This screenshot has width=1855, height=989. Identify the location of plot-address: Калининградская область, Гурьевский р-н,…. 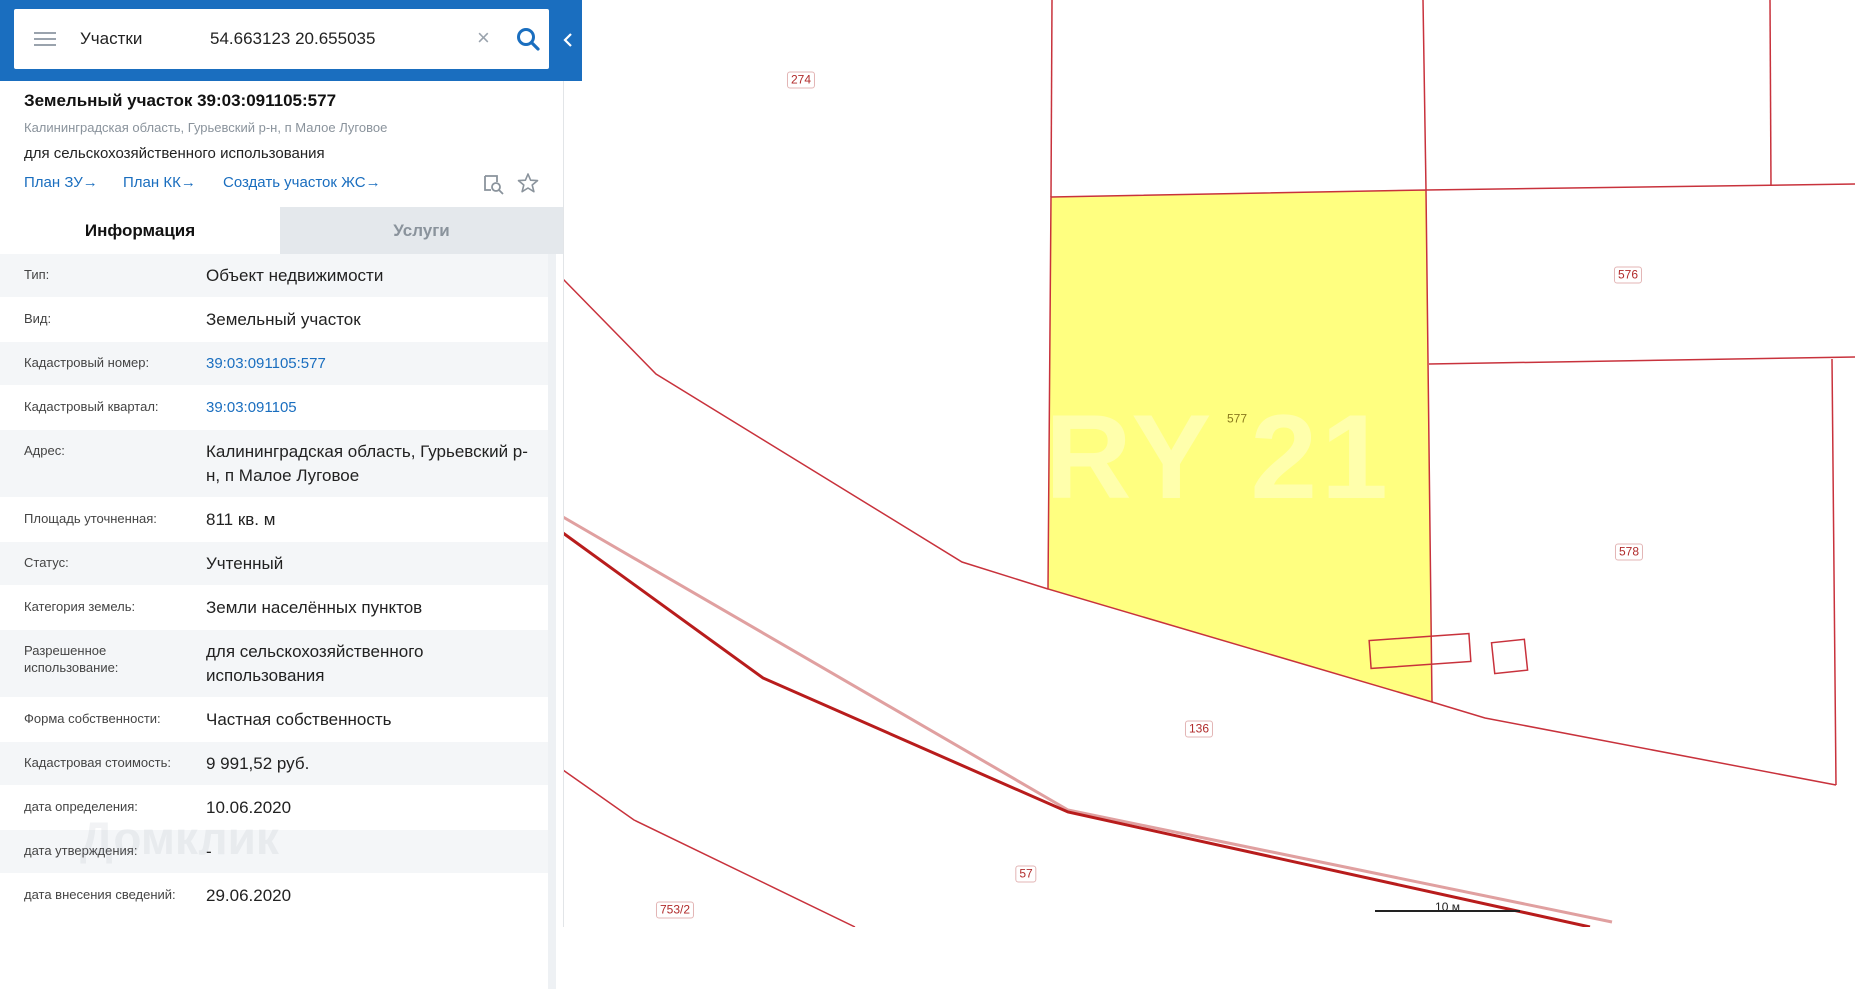
(206, 127).